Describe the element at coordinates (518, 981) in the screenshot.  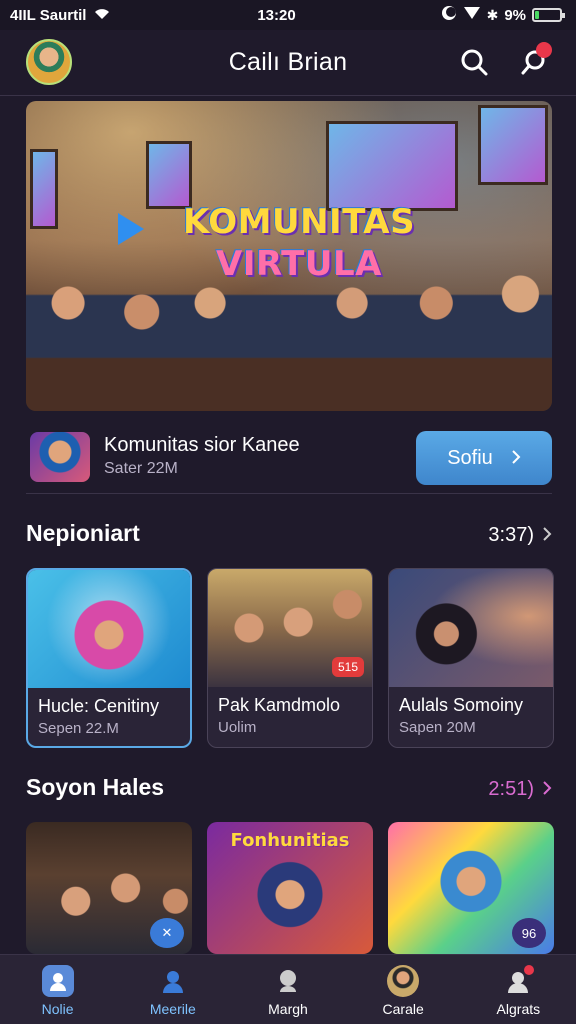
I see `notifications-icon` at that location.